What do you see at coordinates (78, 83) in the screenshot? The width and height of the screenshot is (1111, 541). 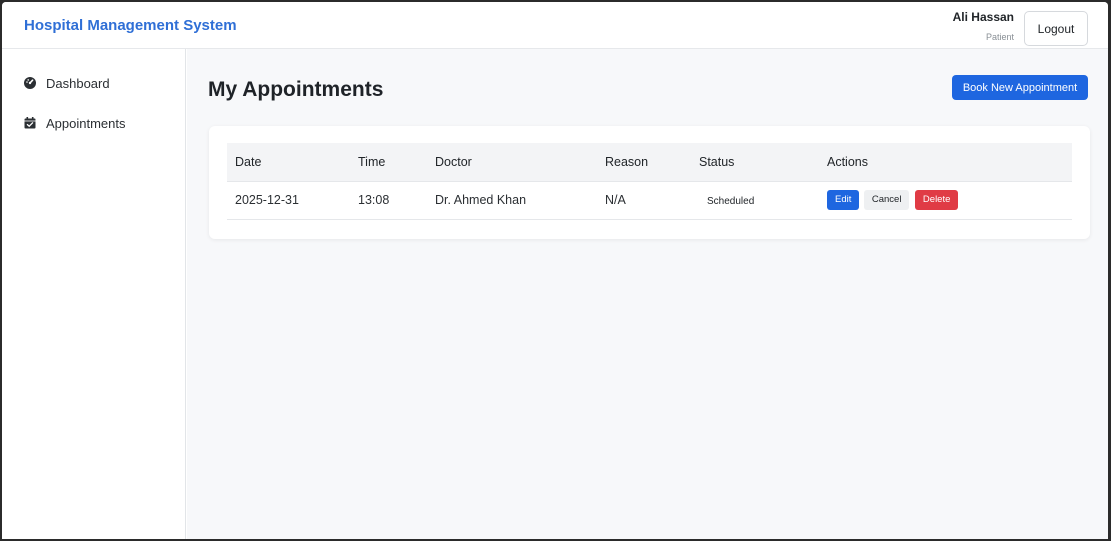 I see `sidebar-item-label: Dashboard` at bounding box center [78, 83].